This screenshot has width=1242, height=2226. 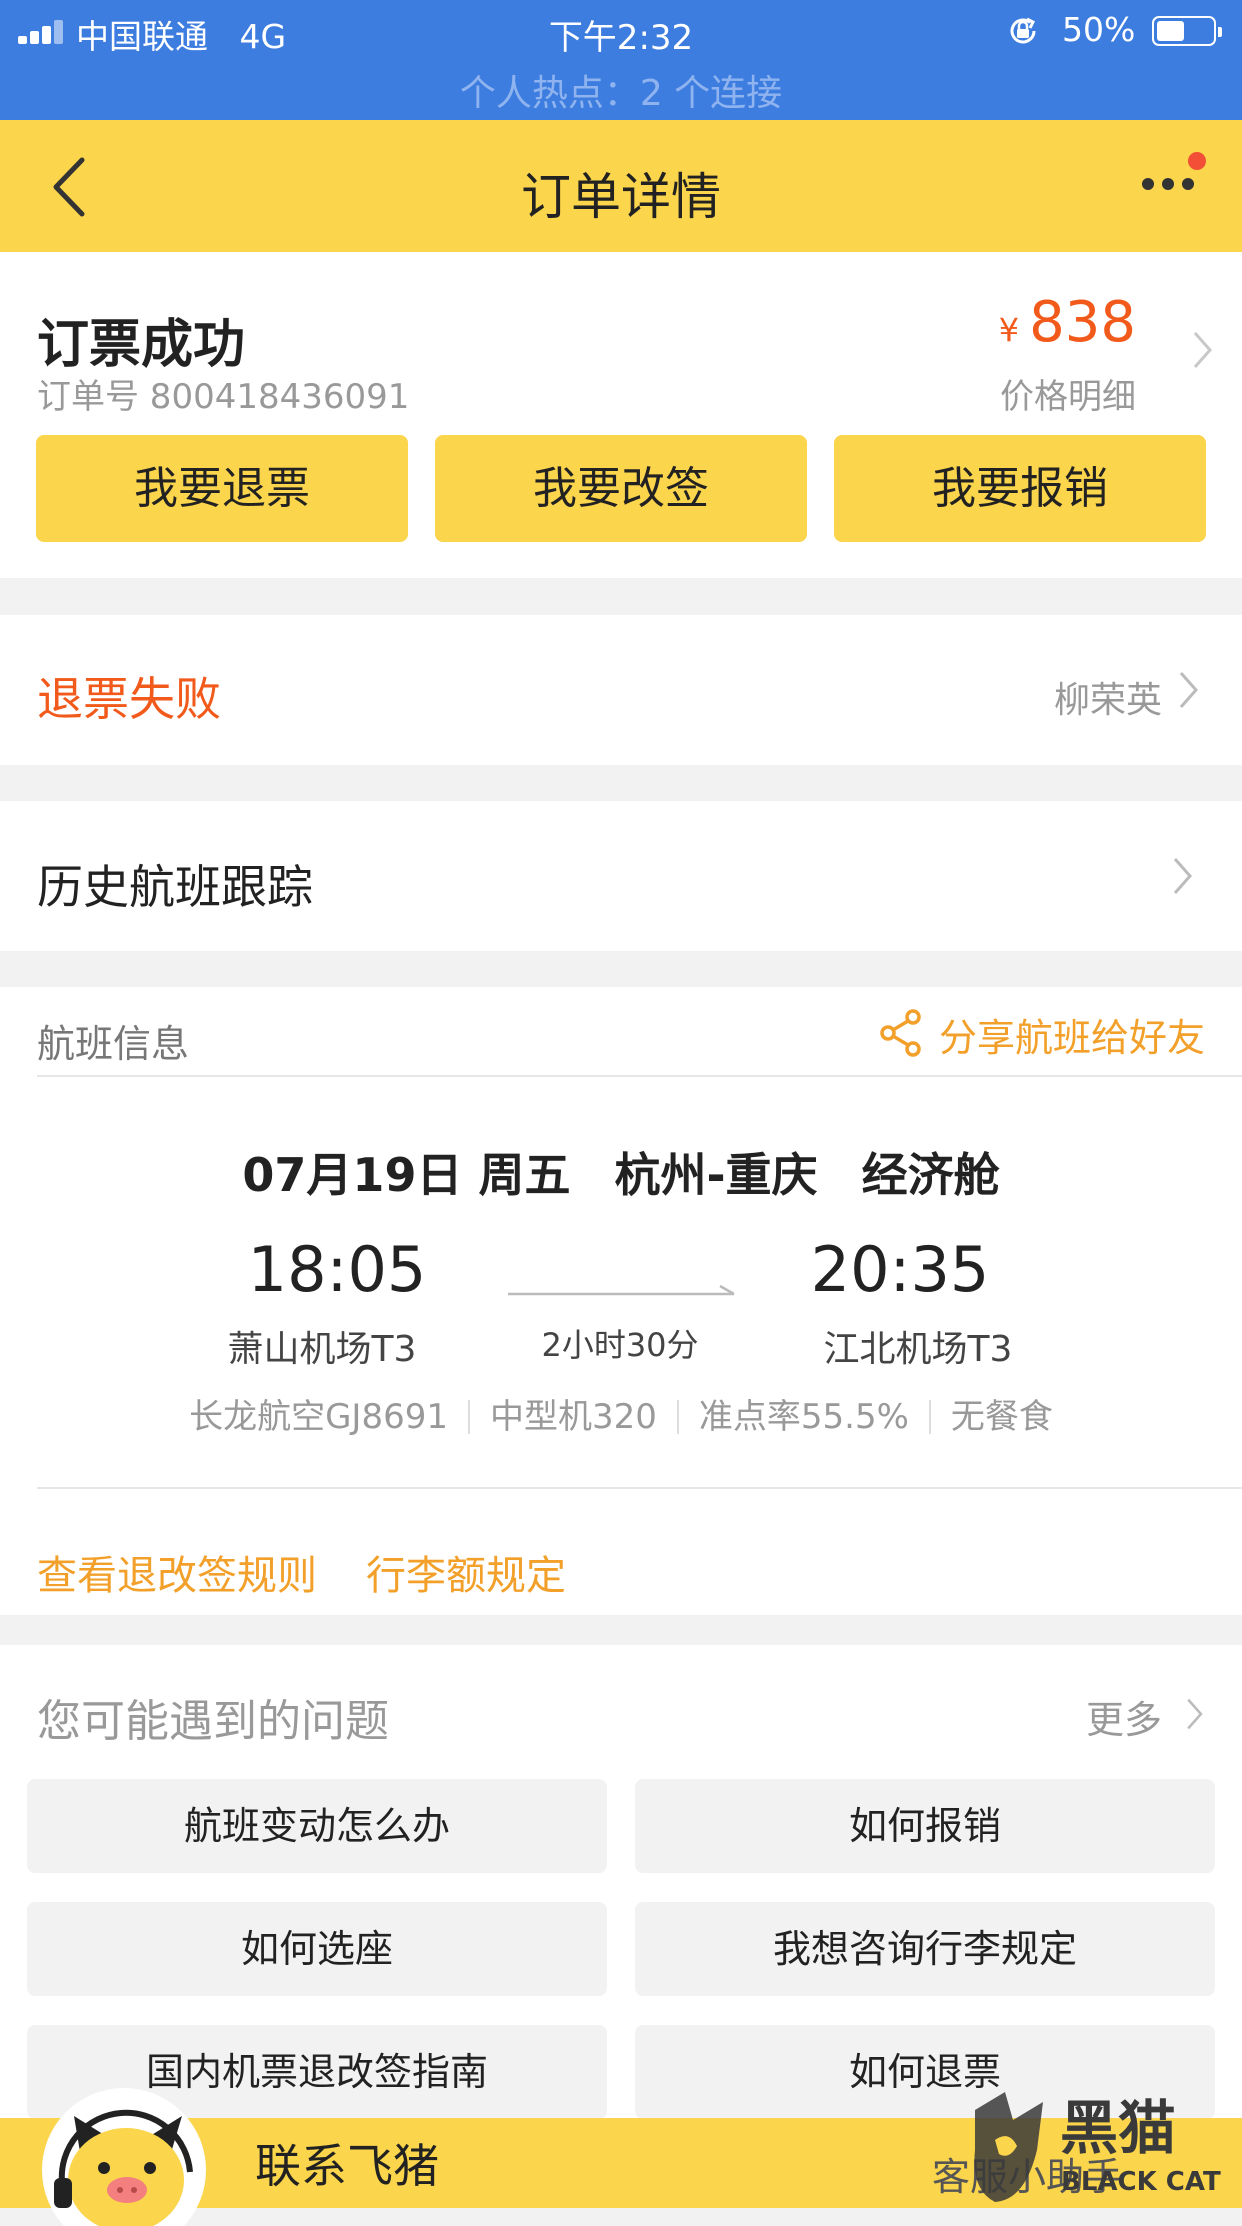 What do you see at coordinates (925, 1949) in the screenshot?
I see `faq-item: 我想咨询行李规定` at bounding box center [925, 1949].